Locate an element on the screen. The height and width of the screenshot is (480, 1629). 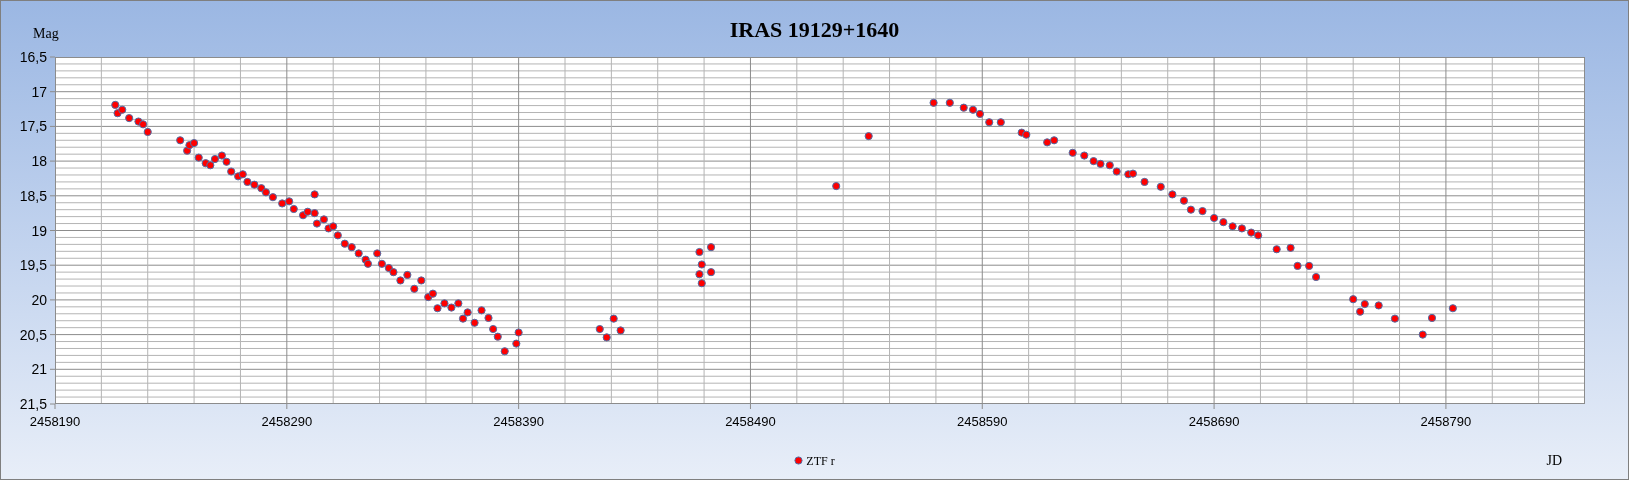
y-tick-label: 20,5 is located at coordinates (33, 334).